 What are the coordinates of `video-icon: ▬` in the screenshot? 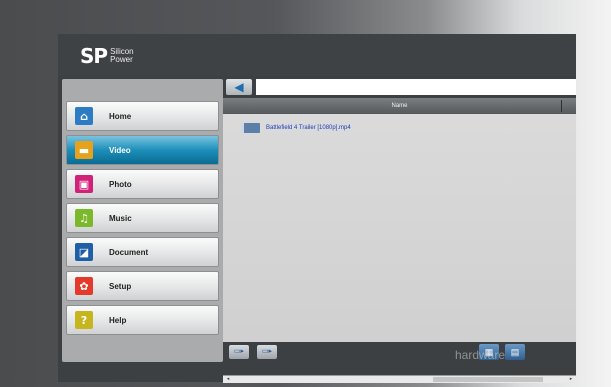 It's located at (84, 150).